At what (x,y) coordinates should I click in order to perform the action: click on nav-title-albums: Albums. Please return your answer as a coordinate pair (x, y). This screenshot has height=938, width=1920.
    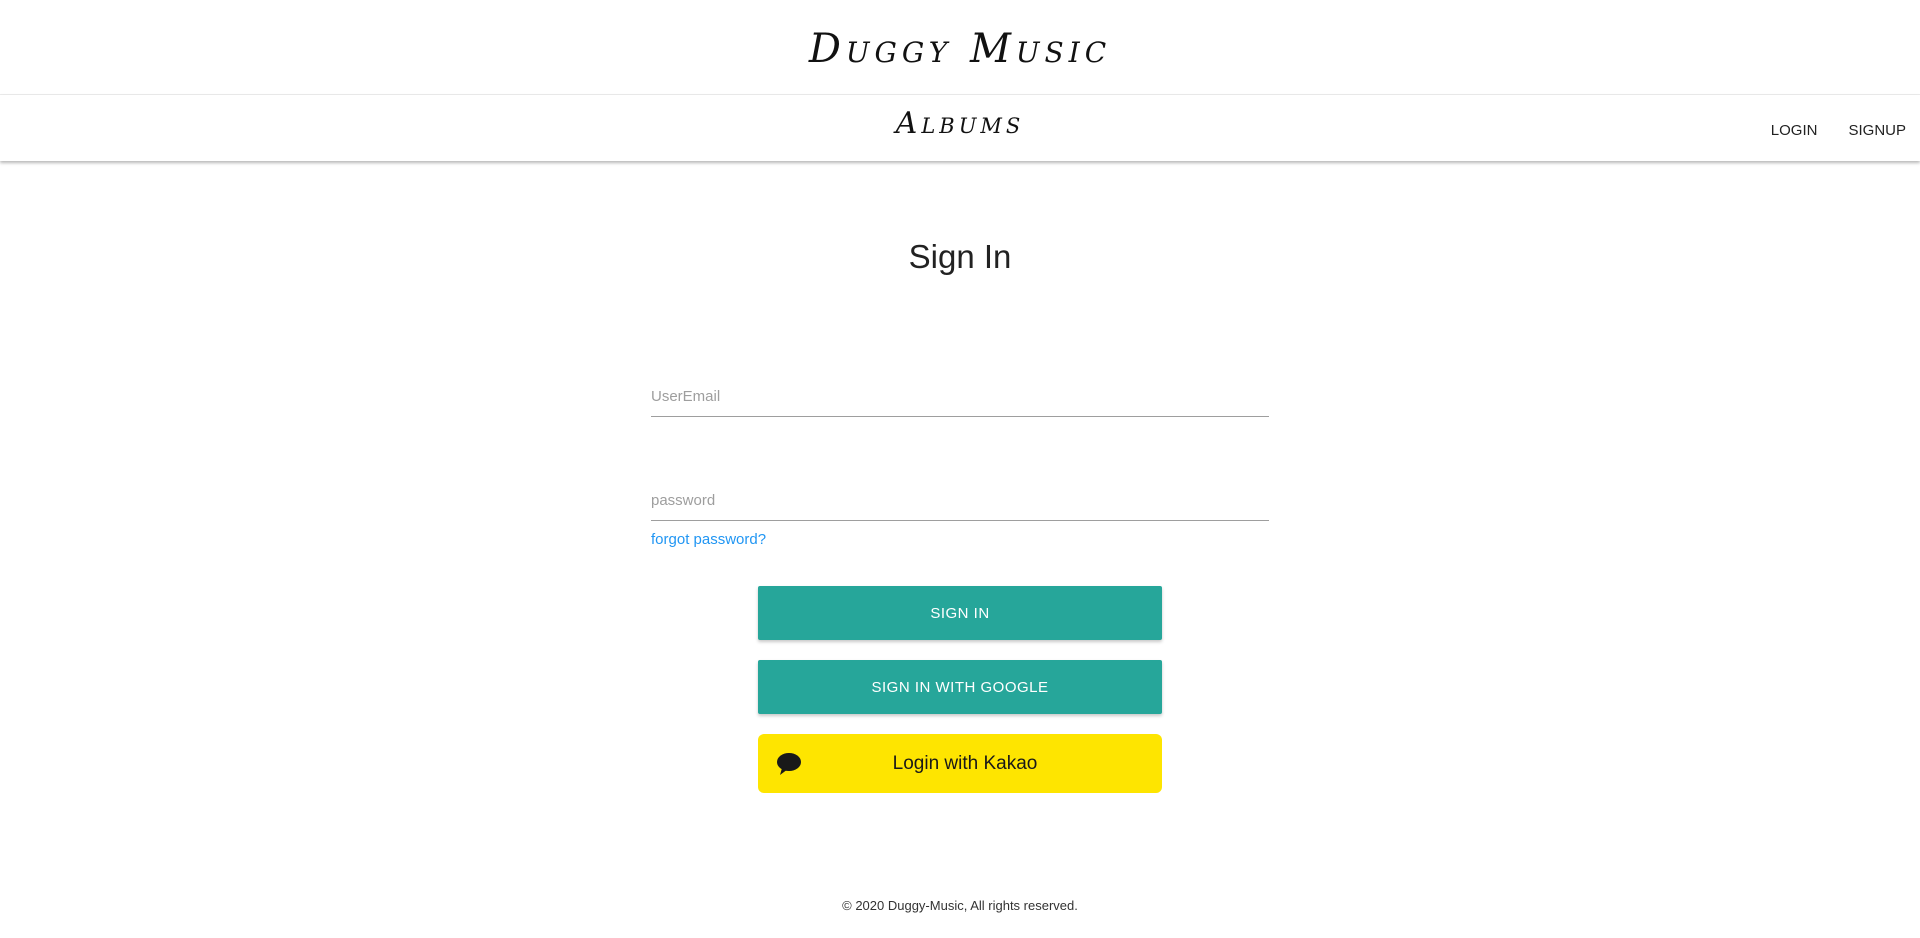
    Looking at the image, I should click on (960, 123).